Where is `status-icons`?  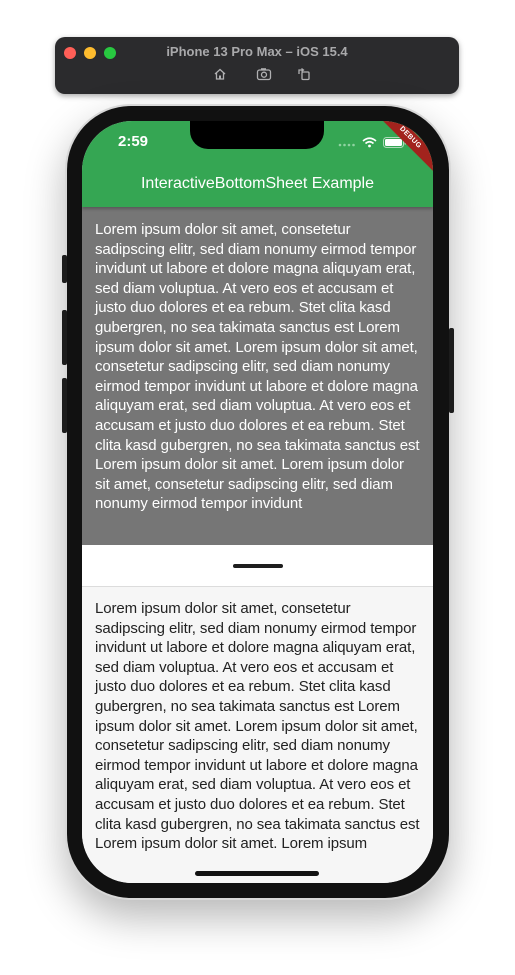 status-icons is located at coordinates (372, 144).